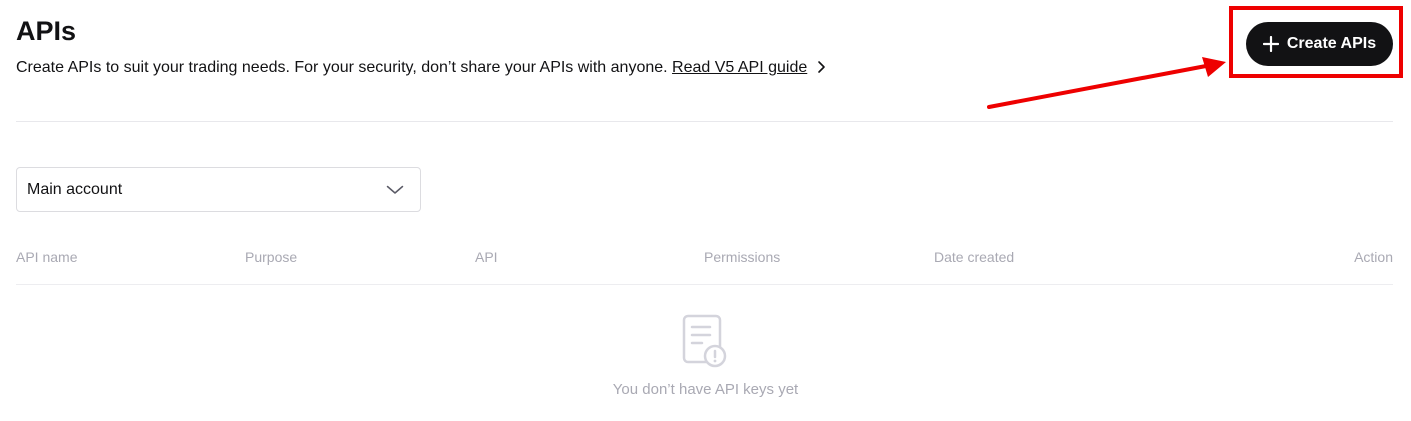  Describe the element at coordinates (1373, 257) in the screenshot. I see `column-header-action: Action` at that location.